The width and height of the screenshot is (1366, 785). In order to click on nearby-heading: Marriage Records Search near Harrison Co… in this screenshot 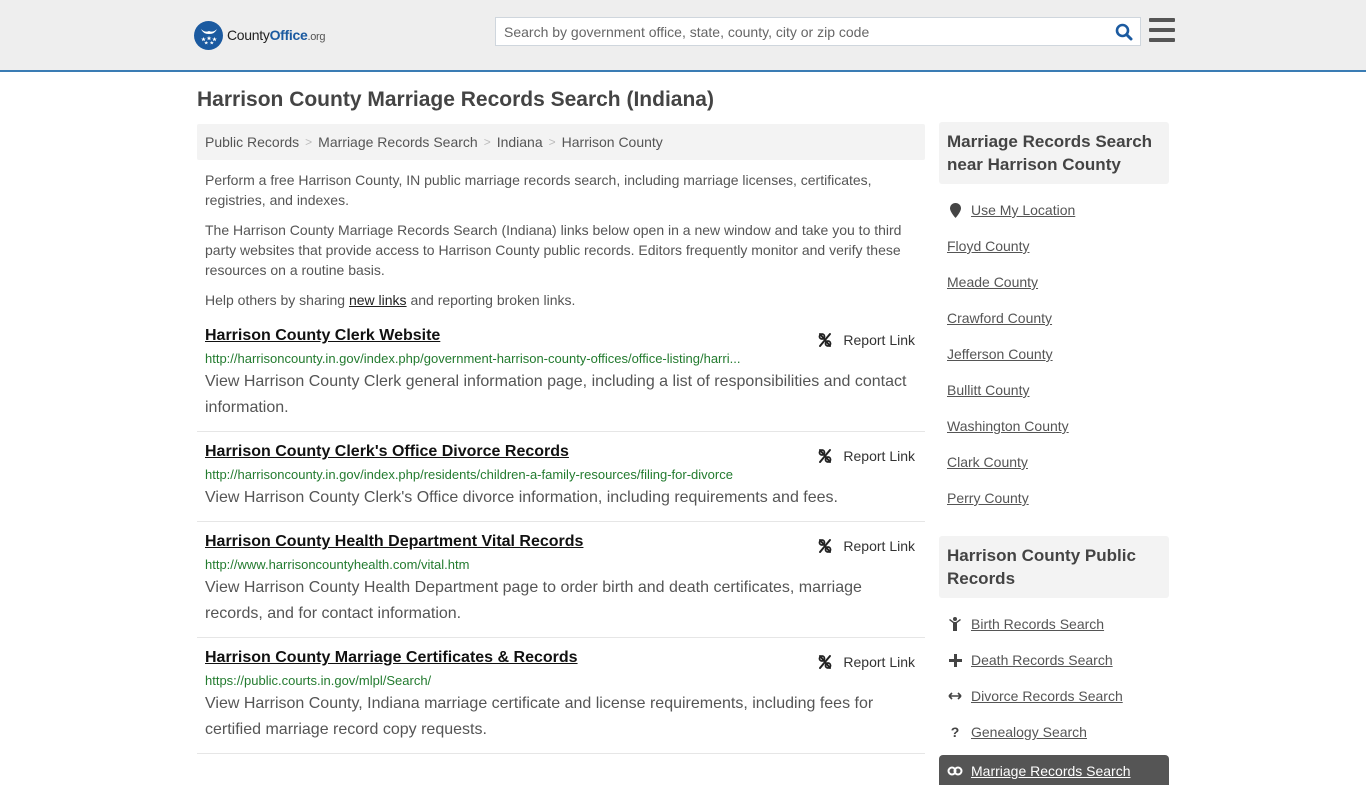, I will do `click(1054, 153)`.